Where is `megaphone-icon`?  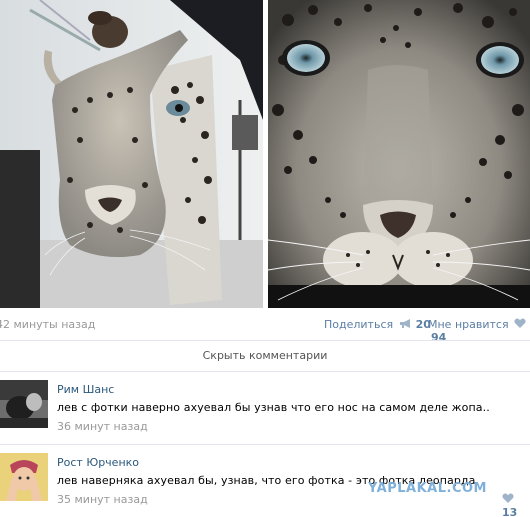 megaphone-icon is located at coordinates (406, 323).